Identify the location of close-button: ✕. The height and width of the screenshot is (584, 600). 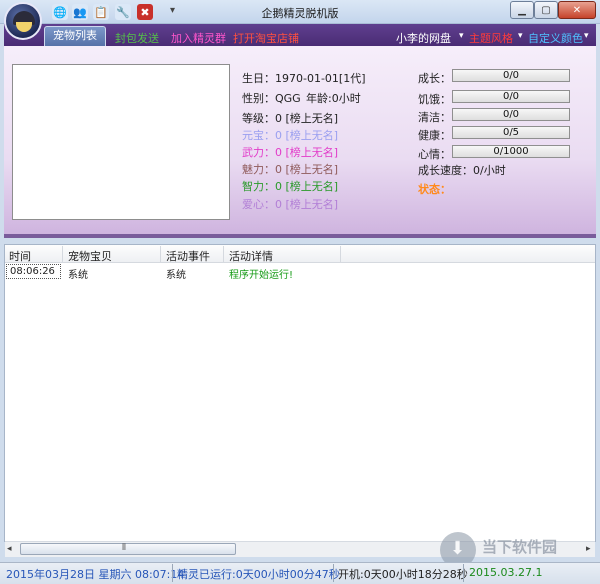
(577, 10).